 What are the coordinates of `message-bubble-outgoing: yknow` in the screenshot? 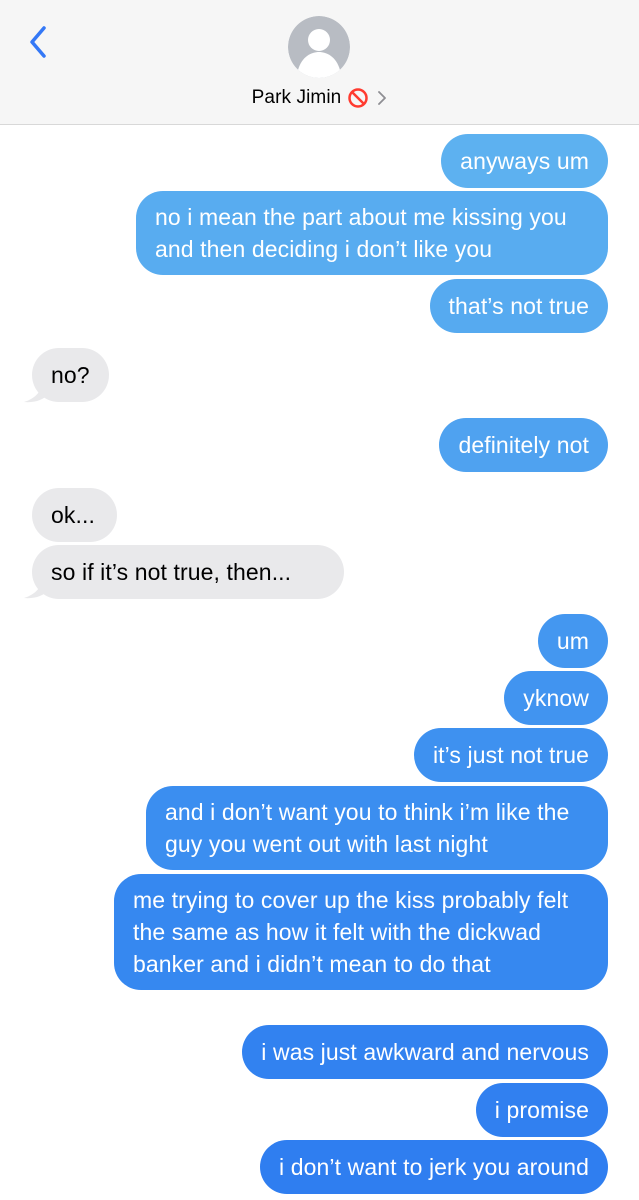 It's located at (556, 698).